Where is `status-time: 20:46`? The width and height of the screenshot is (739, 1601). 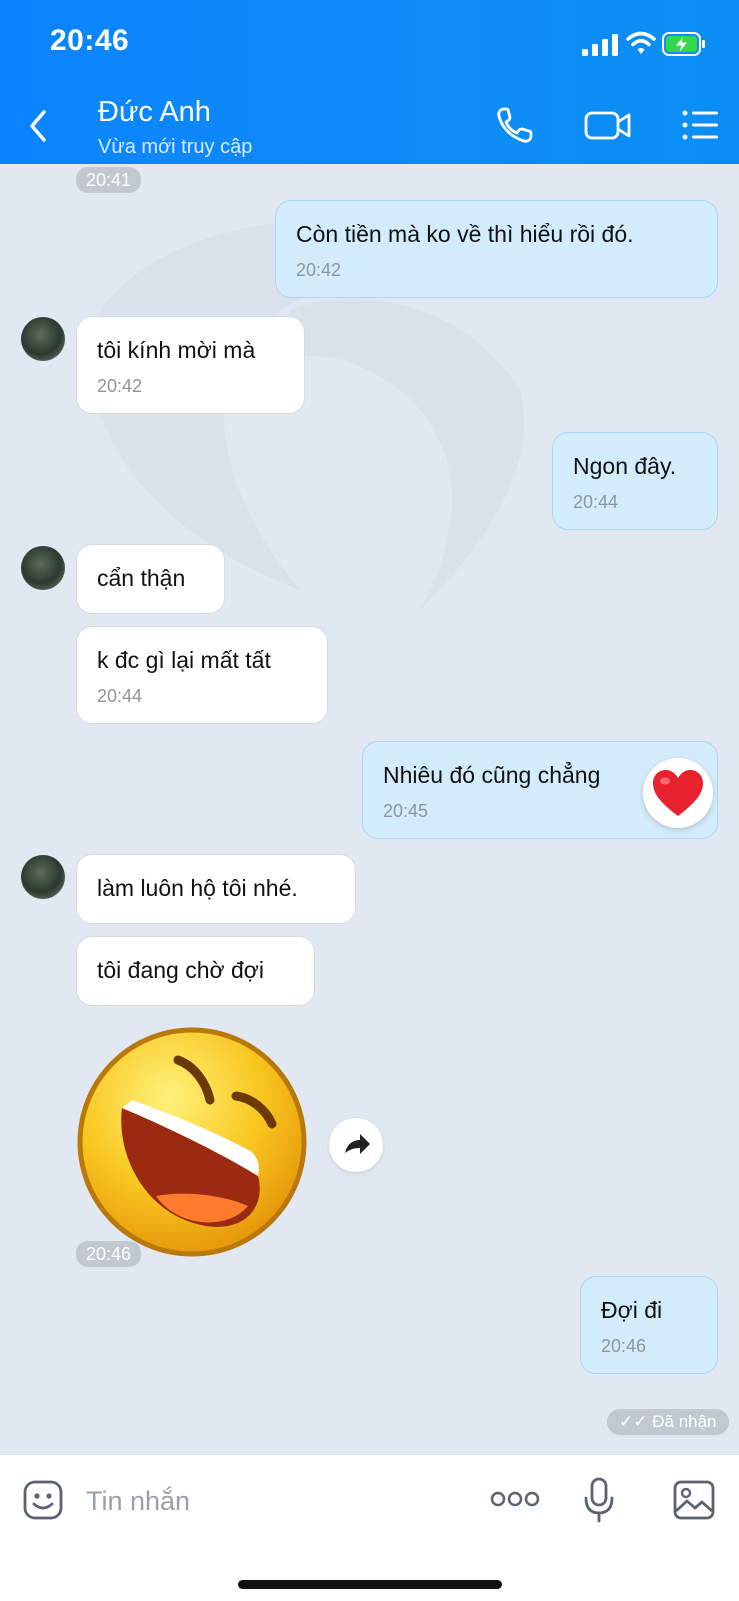
status-time: 20:46 is located at coordinates (90, 40).